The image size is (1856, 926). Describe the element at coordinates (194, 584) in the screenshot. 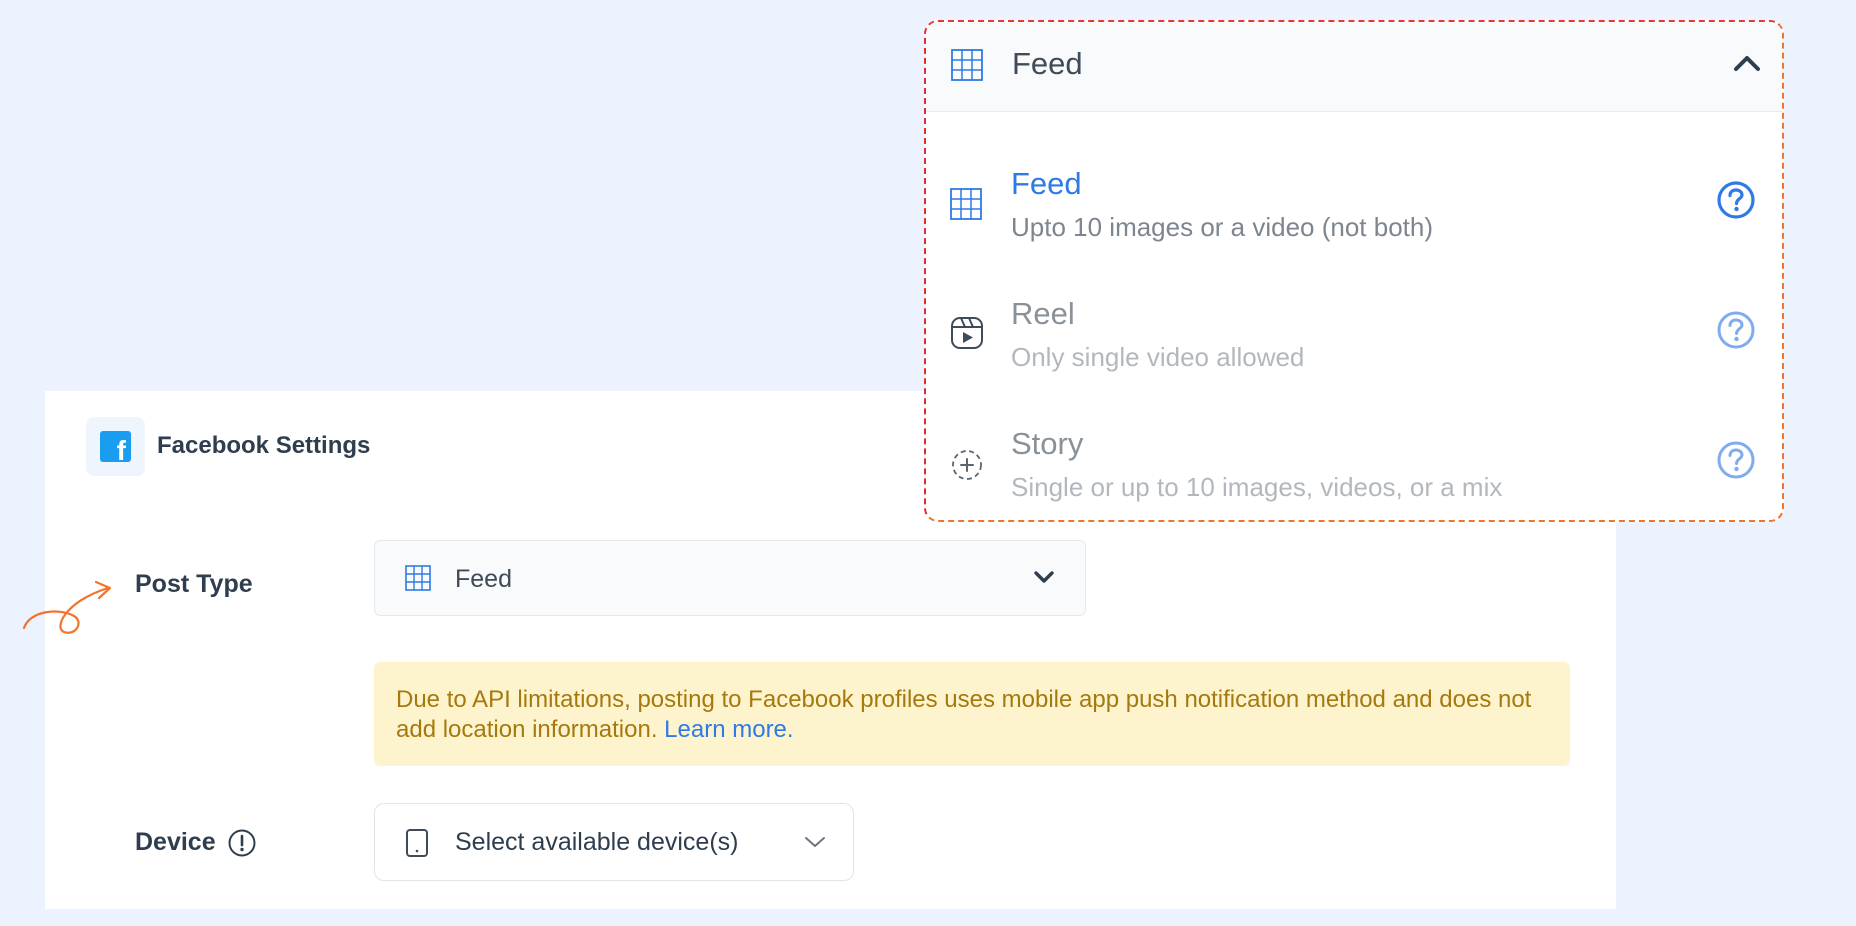

I see `post-type-label: Post Type` at that location.